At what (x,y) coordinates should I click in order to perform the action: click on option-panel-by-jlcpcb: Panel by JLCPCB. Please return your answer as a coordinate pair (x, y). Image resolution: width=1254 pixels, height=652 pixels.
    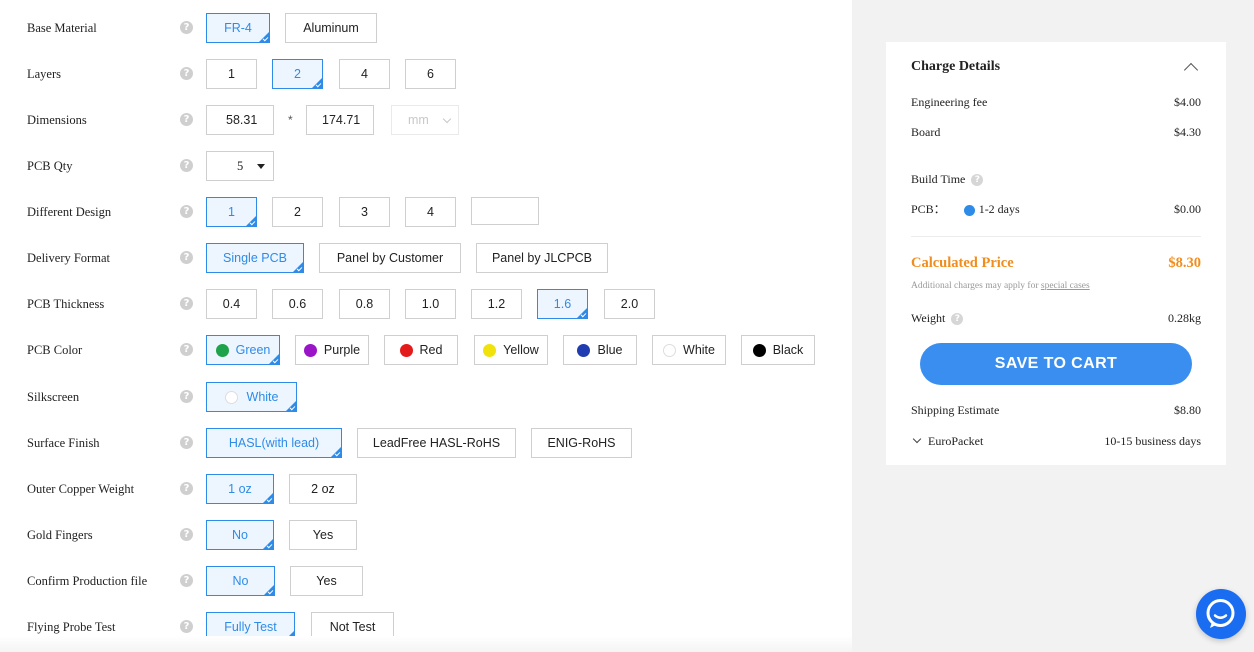
    Looking at the image, I should click on (542, 258).